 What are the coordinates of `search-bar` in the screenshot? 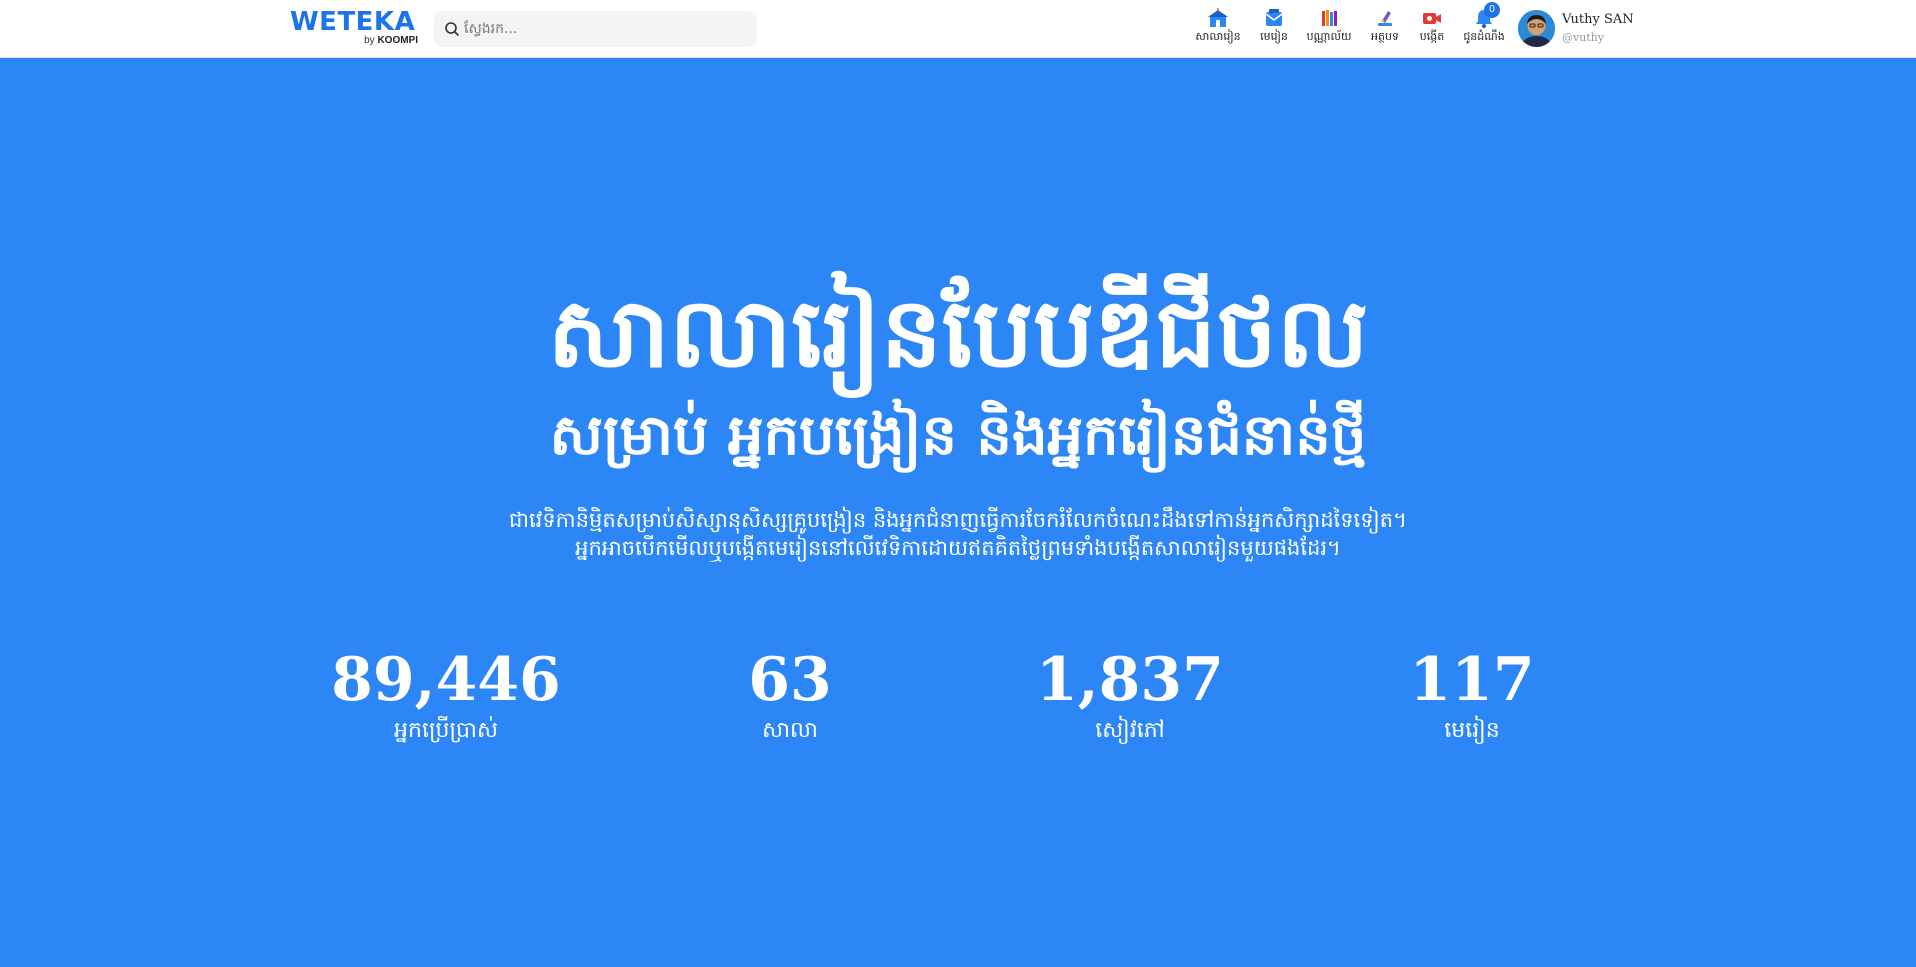 It's located at (595, 29).